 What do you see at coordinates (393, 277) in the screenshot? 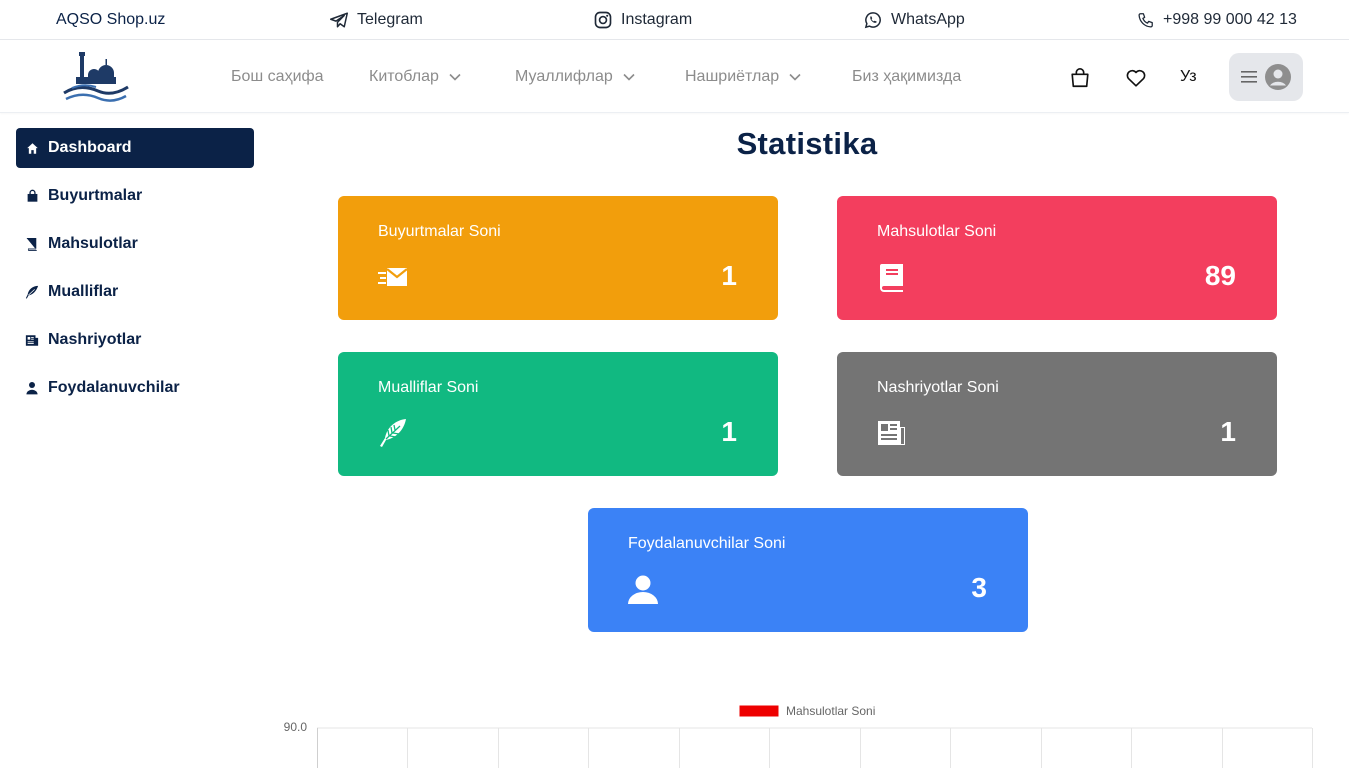
I see `envelope-fast-icon` at bounding box center [393, 277].